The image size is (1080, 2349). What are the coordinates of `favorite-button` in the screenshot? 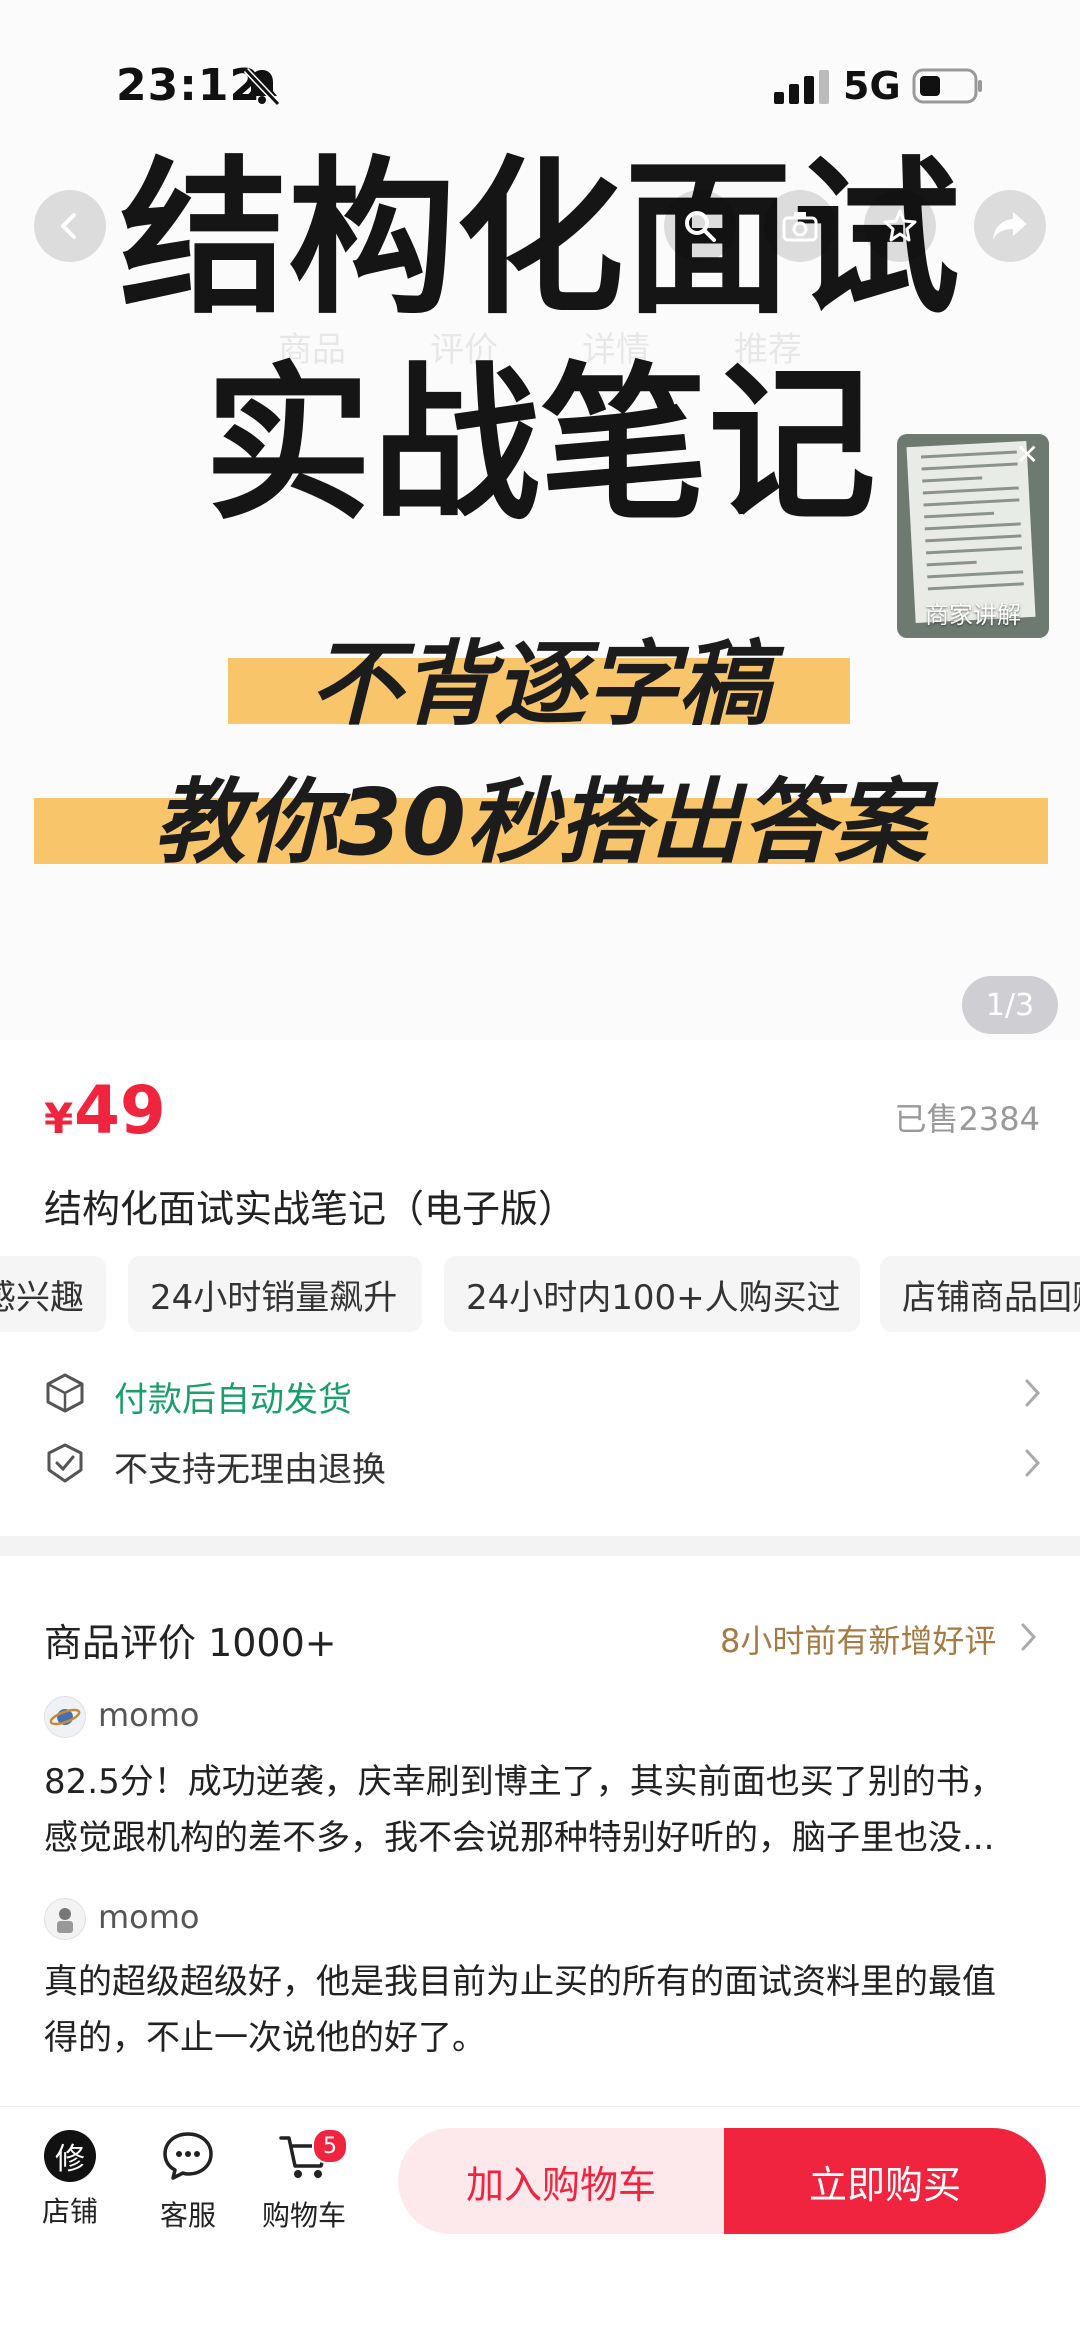 It's located at (900, 226).